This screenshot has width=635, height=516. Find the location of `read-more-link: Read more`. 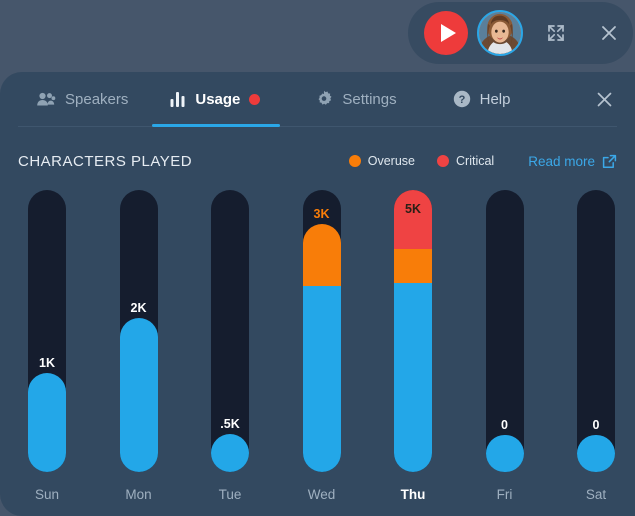

read-more-link: Read more is located at coordinates (572, 161).